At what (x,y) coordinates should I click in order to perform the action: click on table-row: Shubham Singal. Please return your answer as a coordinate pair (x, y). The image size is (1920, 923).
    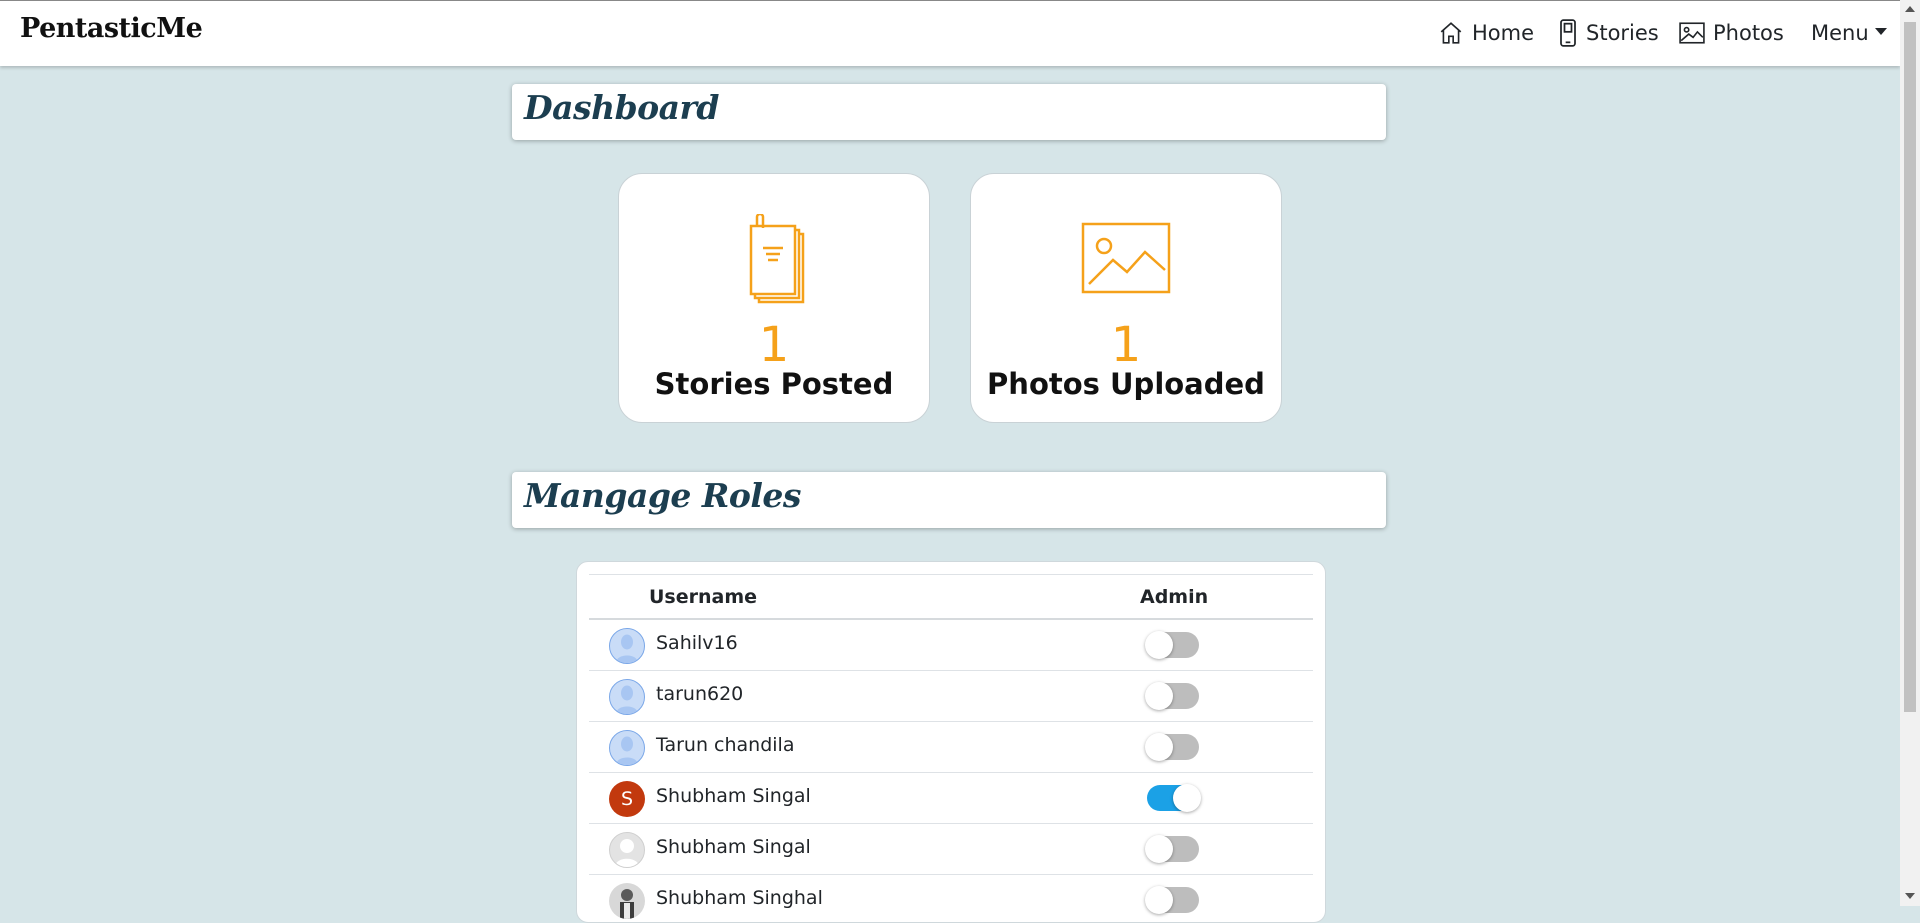
    Looking at the image, I should click on (951, 849).